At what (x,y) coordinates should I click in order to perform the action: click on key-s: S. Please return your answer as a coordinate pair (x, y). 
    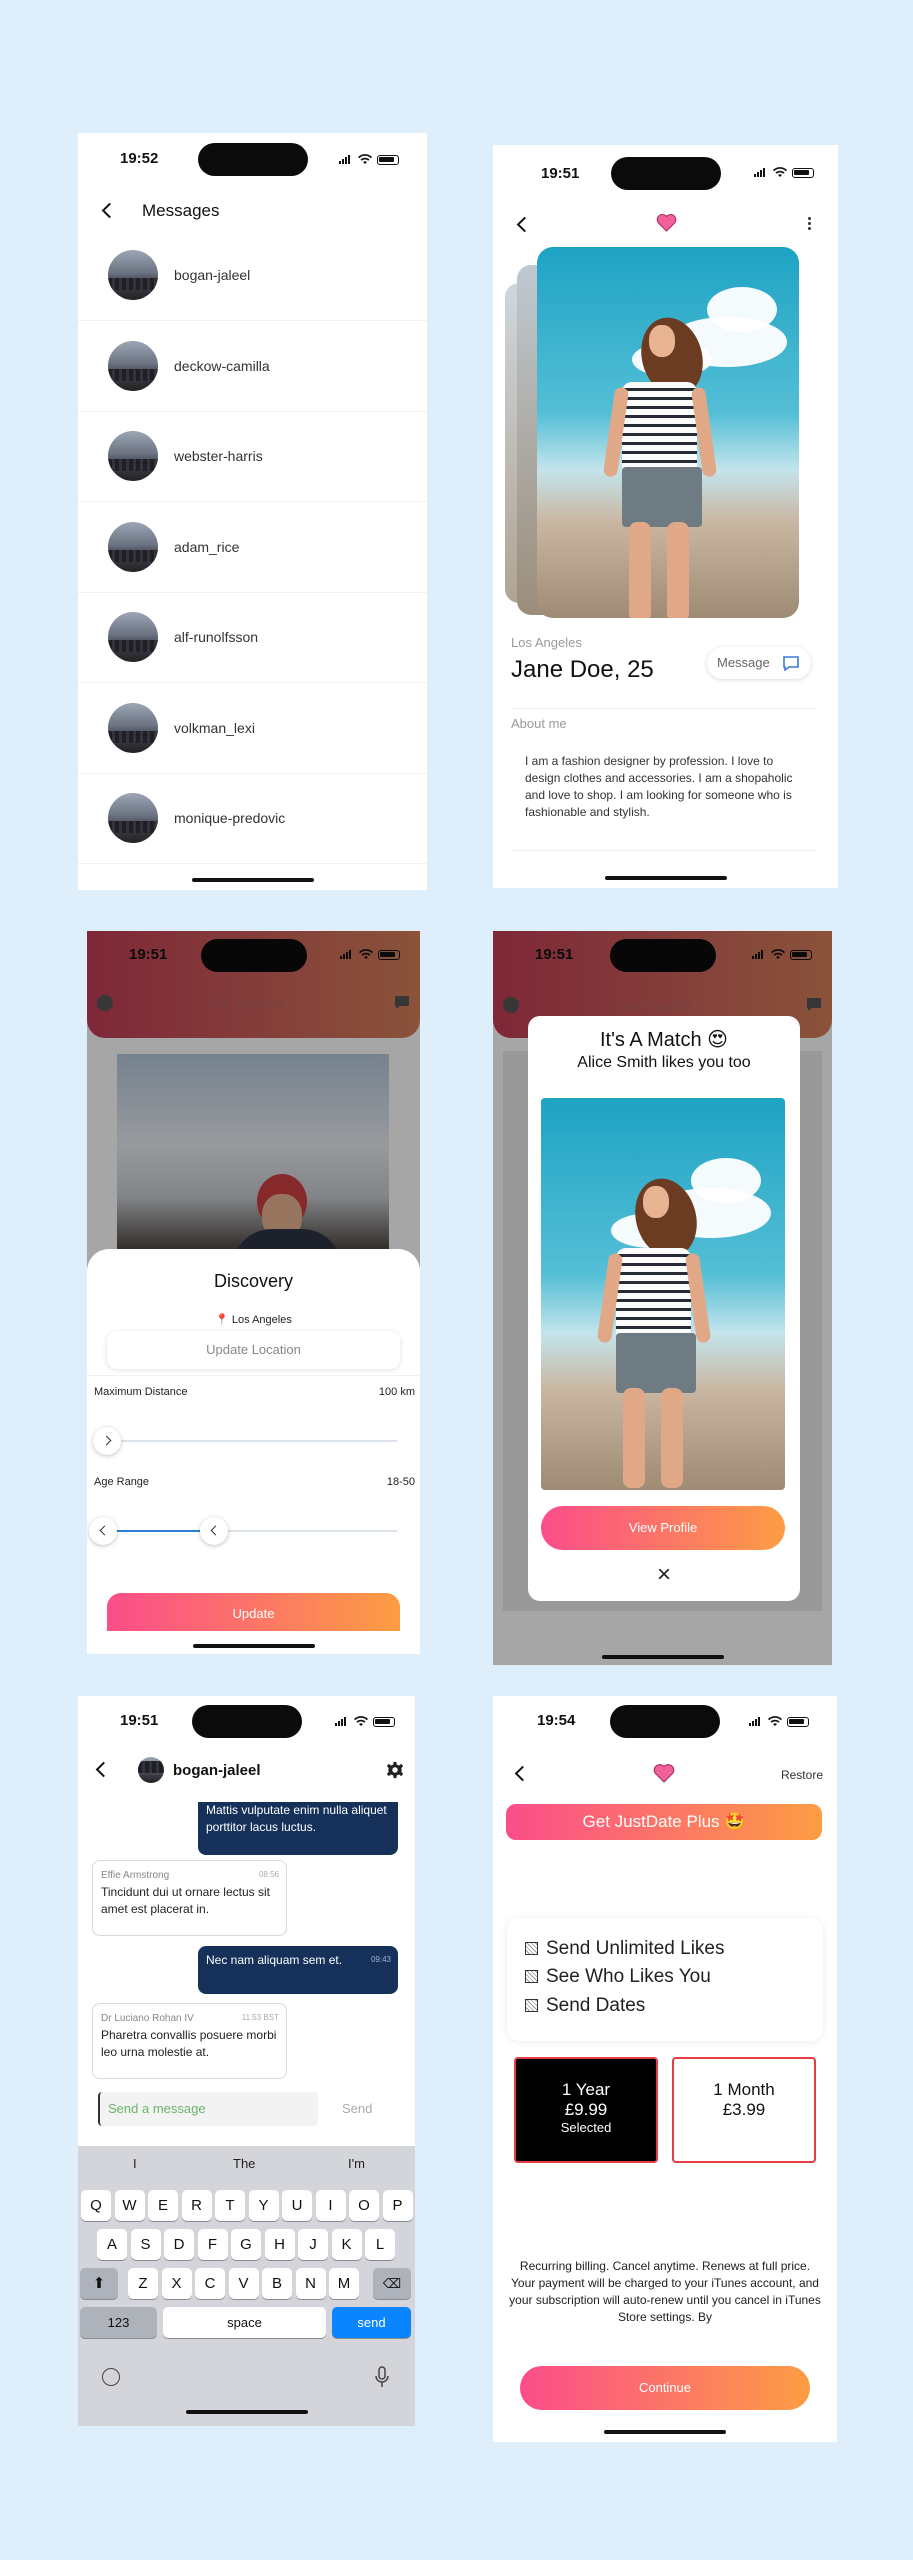
    Looking at the image, I should click on (145, 2244).